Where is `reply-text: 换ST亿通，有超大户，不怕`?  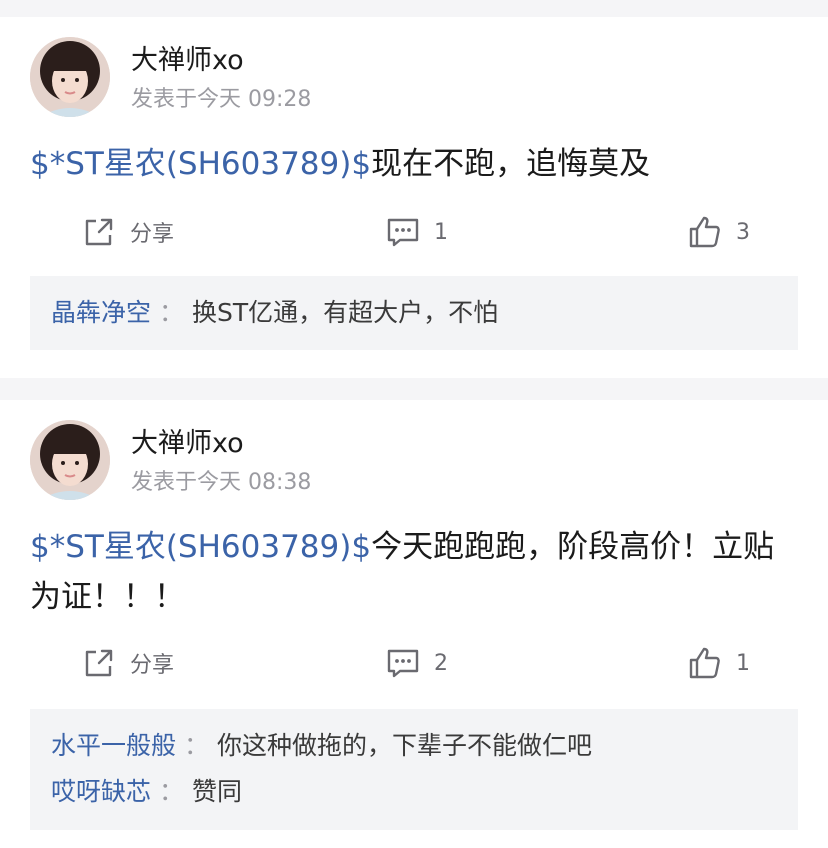
reply-text: 换ST亿通，有超大户，不怕 is located at coordinates (345, 312).